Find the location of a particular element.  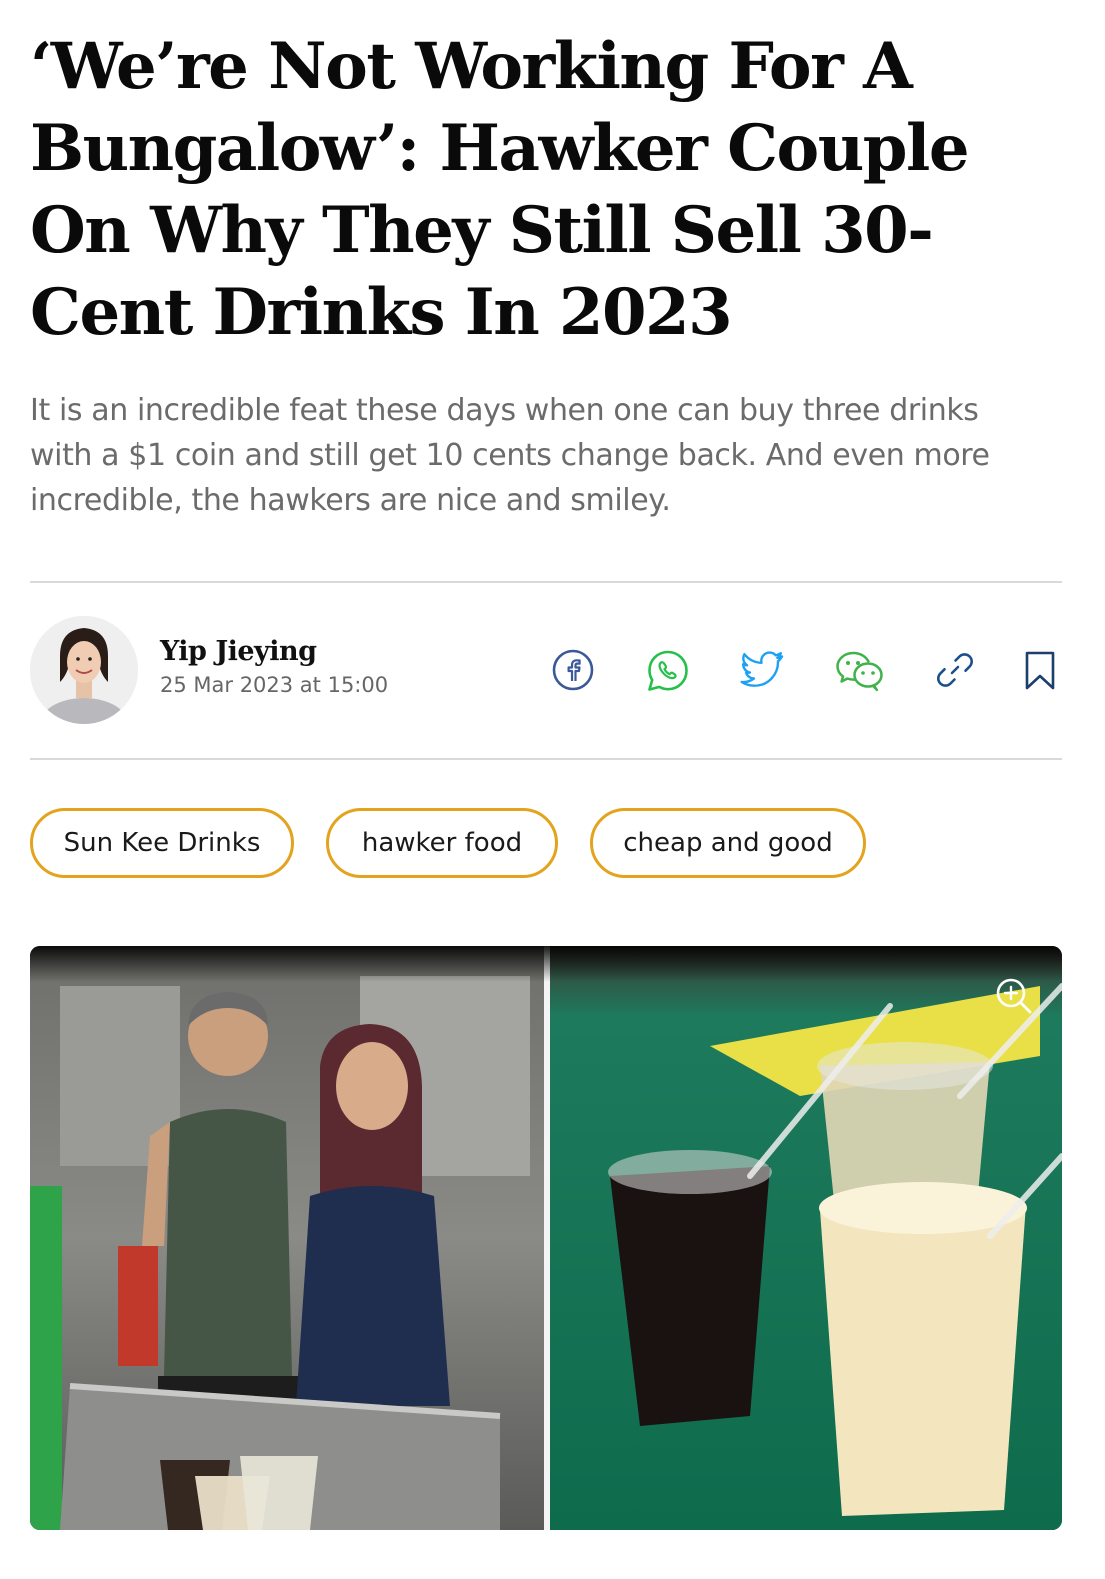

facebook-icon is located at coordinates (573, 670).